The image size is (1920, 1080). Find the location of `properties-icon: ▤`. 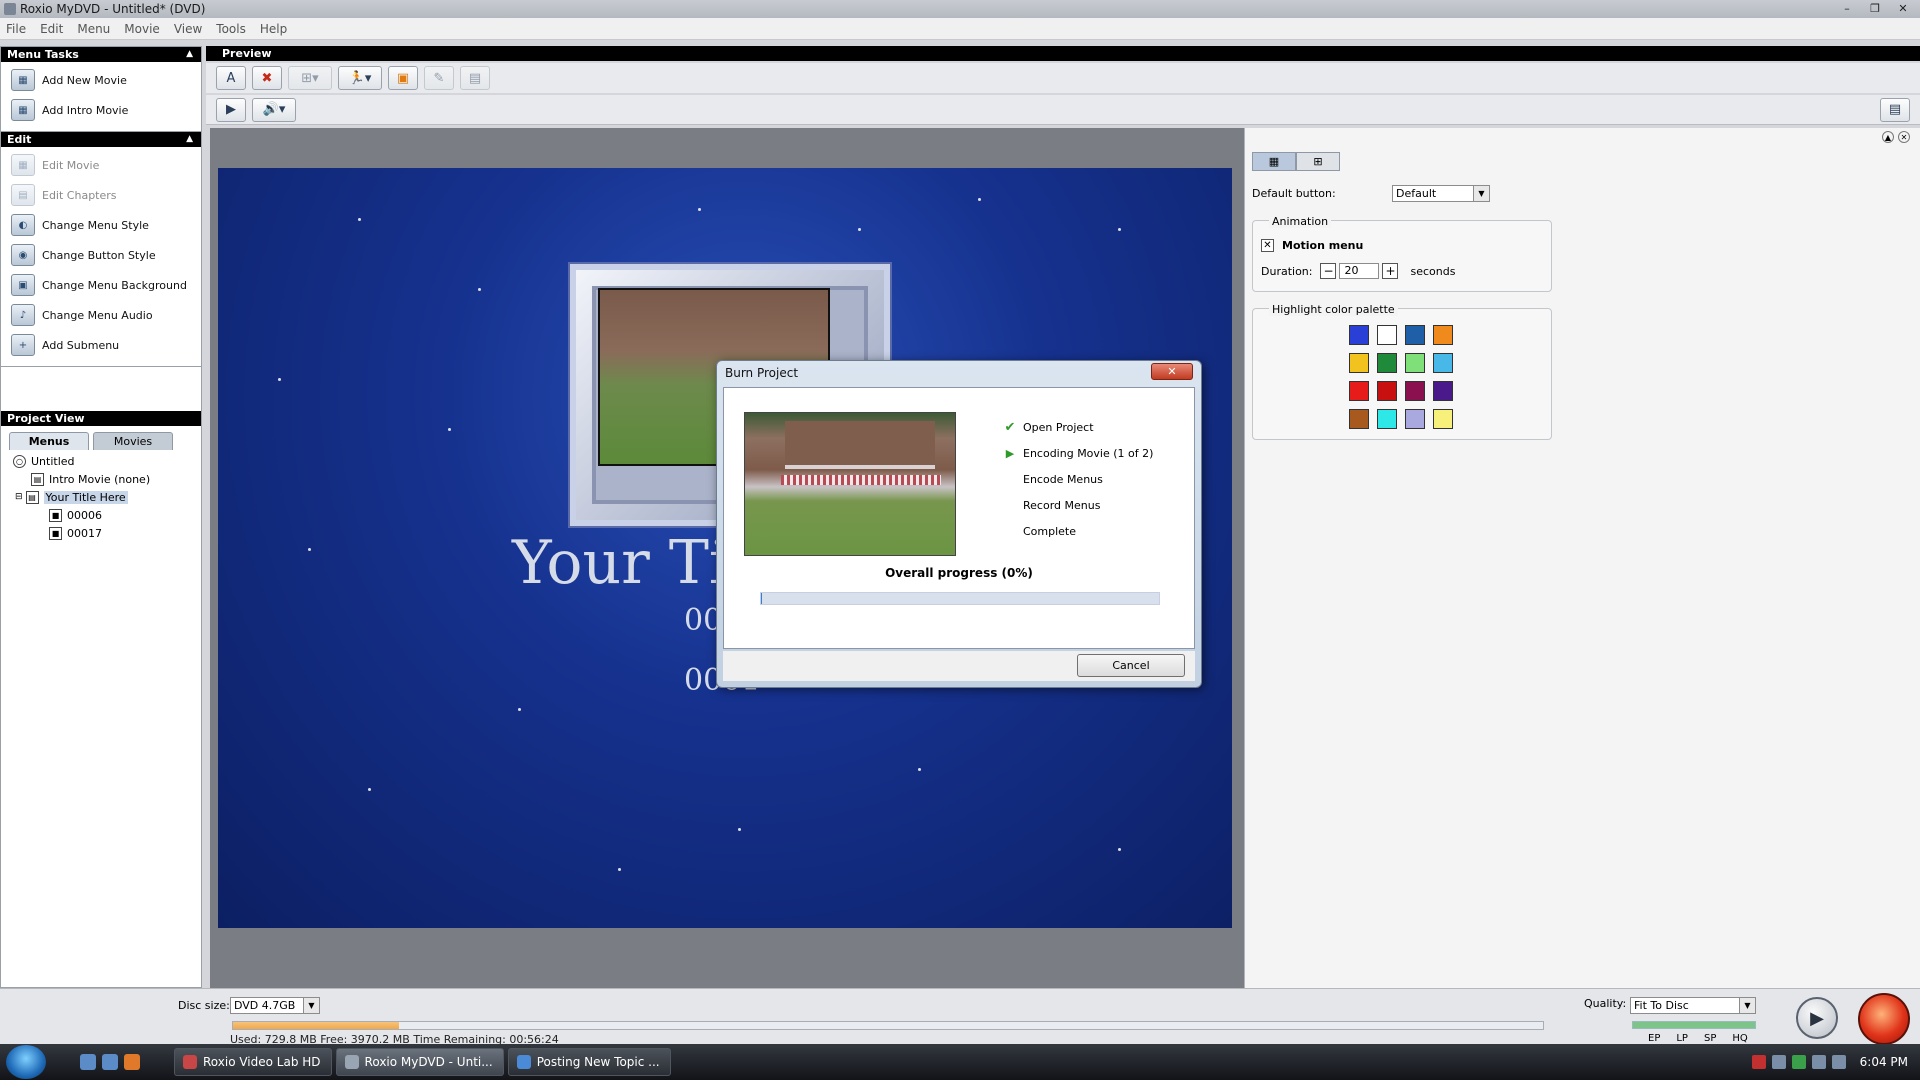

properties-icon: ▤ is located at coordinates (475, 78).